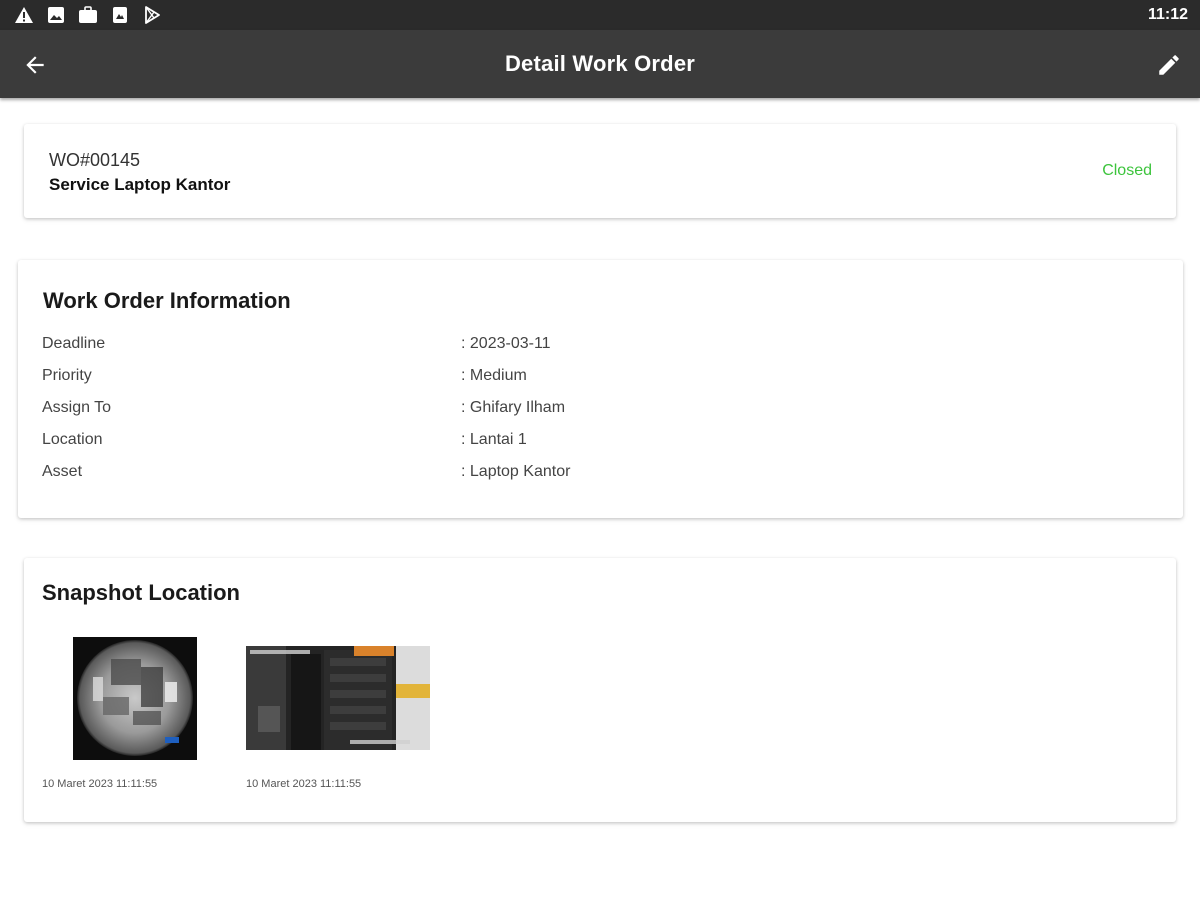 Image resolution: width=1200 pixels, height=900 pixels. Describe the element at coordinates (392, 378) in the screenshot. I see `info-row-priority: Priority : Medium` at that location.